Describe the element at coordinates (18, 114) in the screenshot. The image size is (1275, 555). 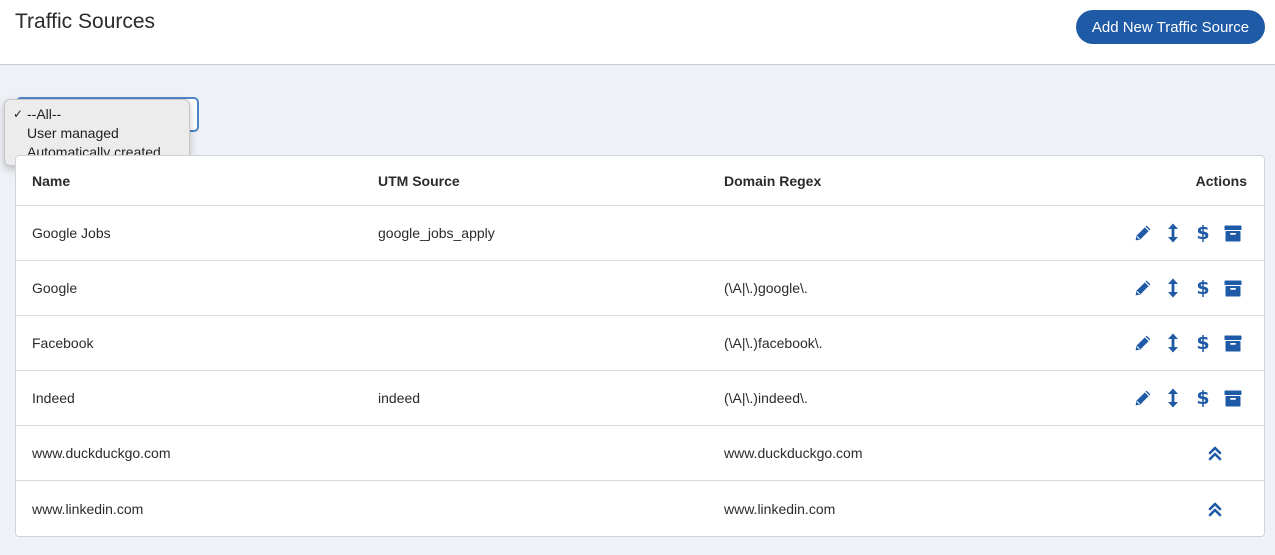
I see `check-icon: ✓` at that location.